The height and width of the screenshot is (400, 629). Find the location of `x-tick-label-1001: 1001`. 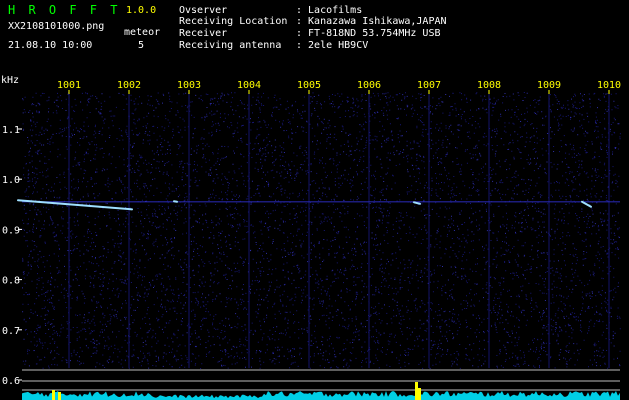

x-tick-label-1001: 1001 is located at coordinates (69, 85).